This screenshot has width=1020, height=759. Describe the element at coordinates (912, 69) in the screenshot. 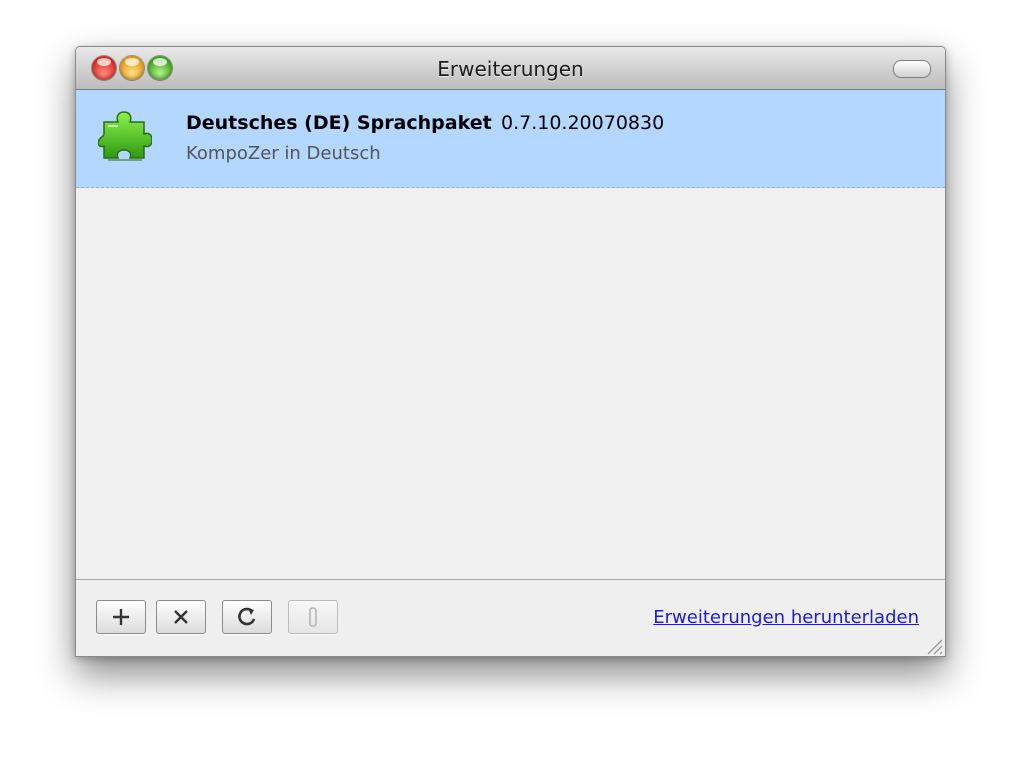

I see `toolbar-toggle-button` at that location.